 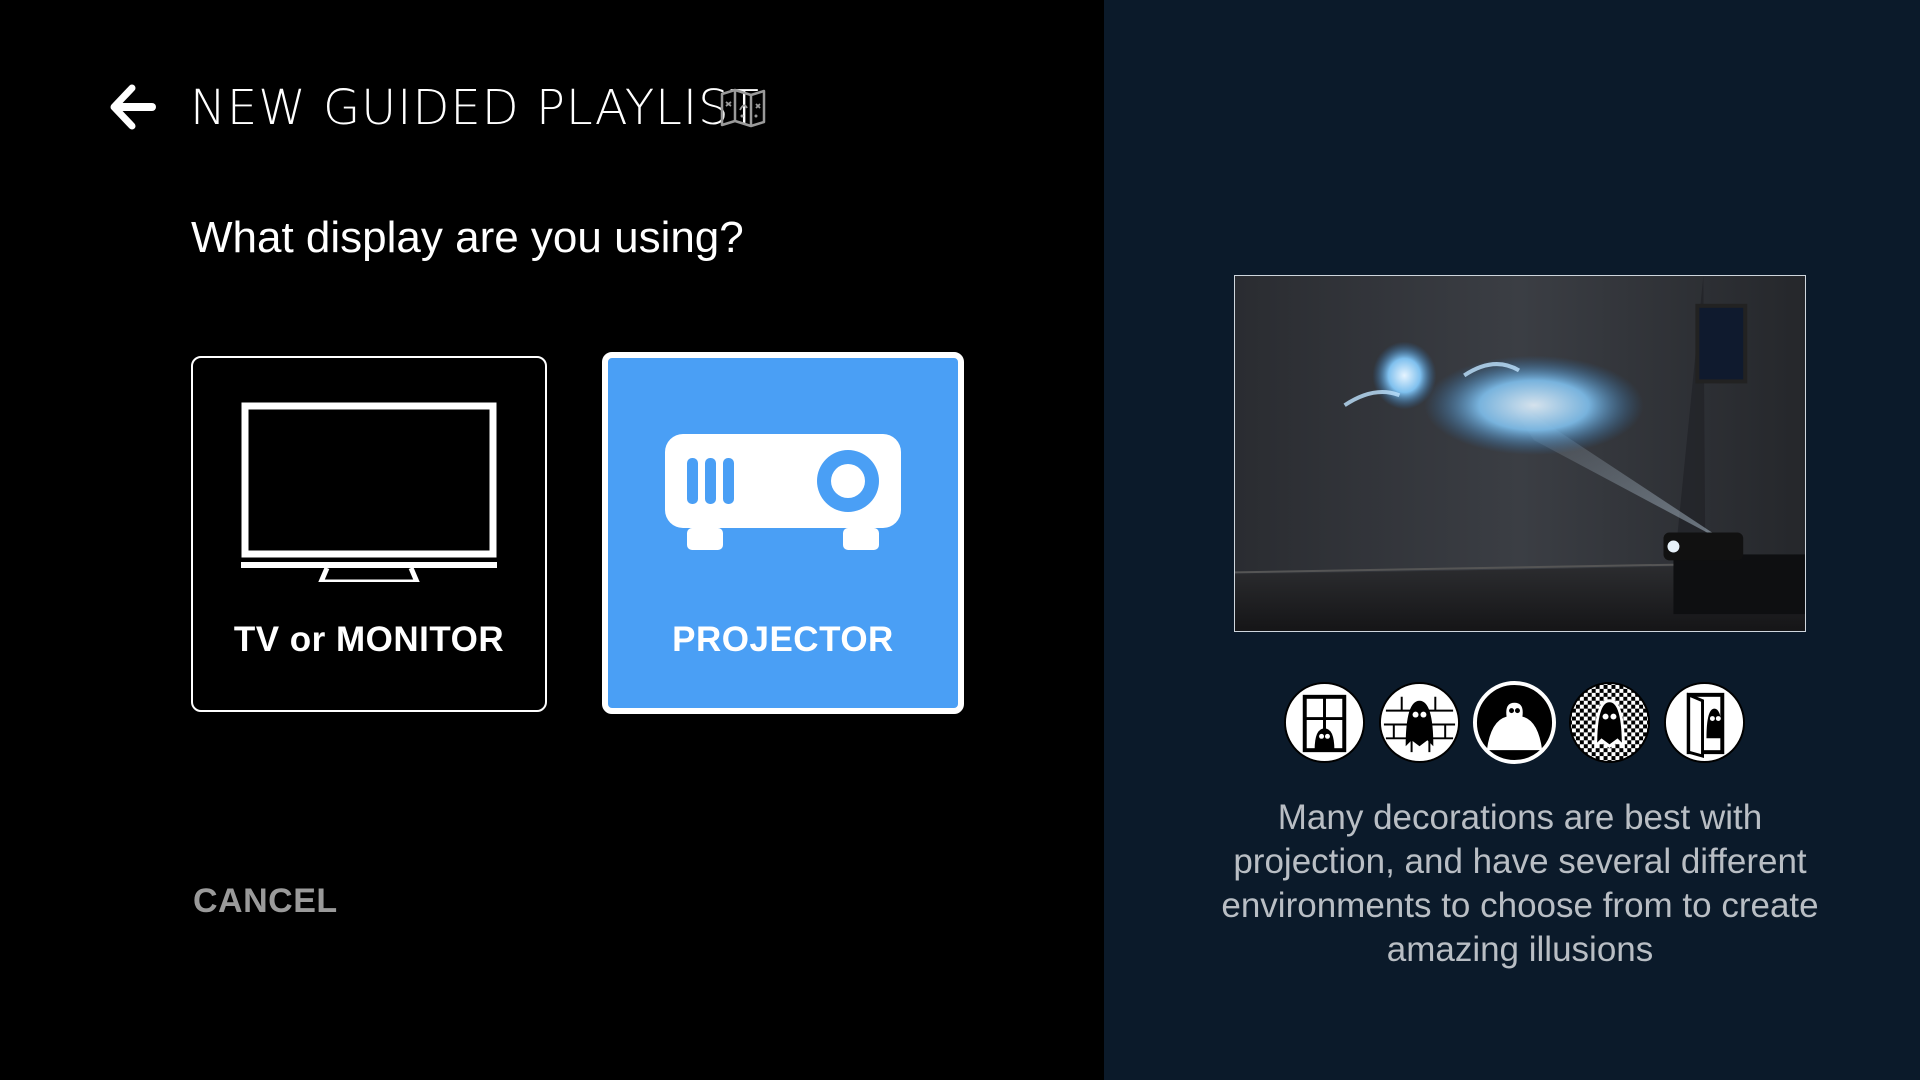 I want to click on page-title: NEW GUIDED PLAYLIST, so click(x=475, y=108).